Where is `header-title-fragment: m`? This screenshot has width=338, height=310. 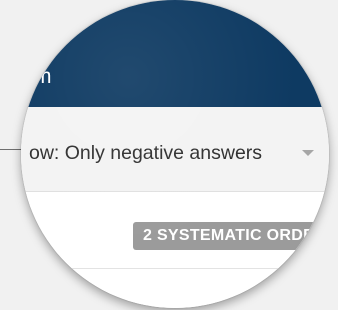
header-title-fragment: m is located at coordinates (43, 76).